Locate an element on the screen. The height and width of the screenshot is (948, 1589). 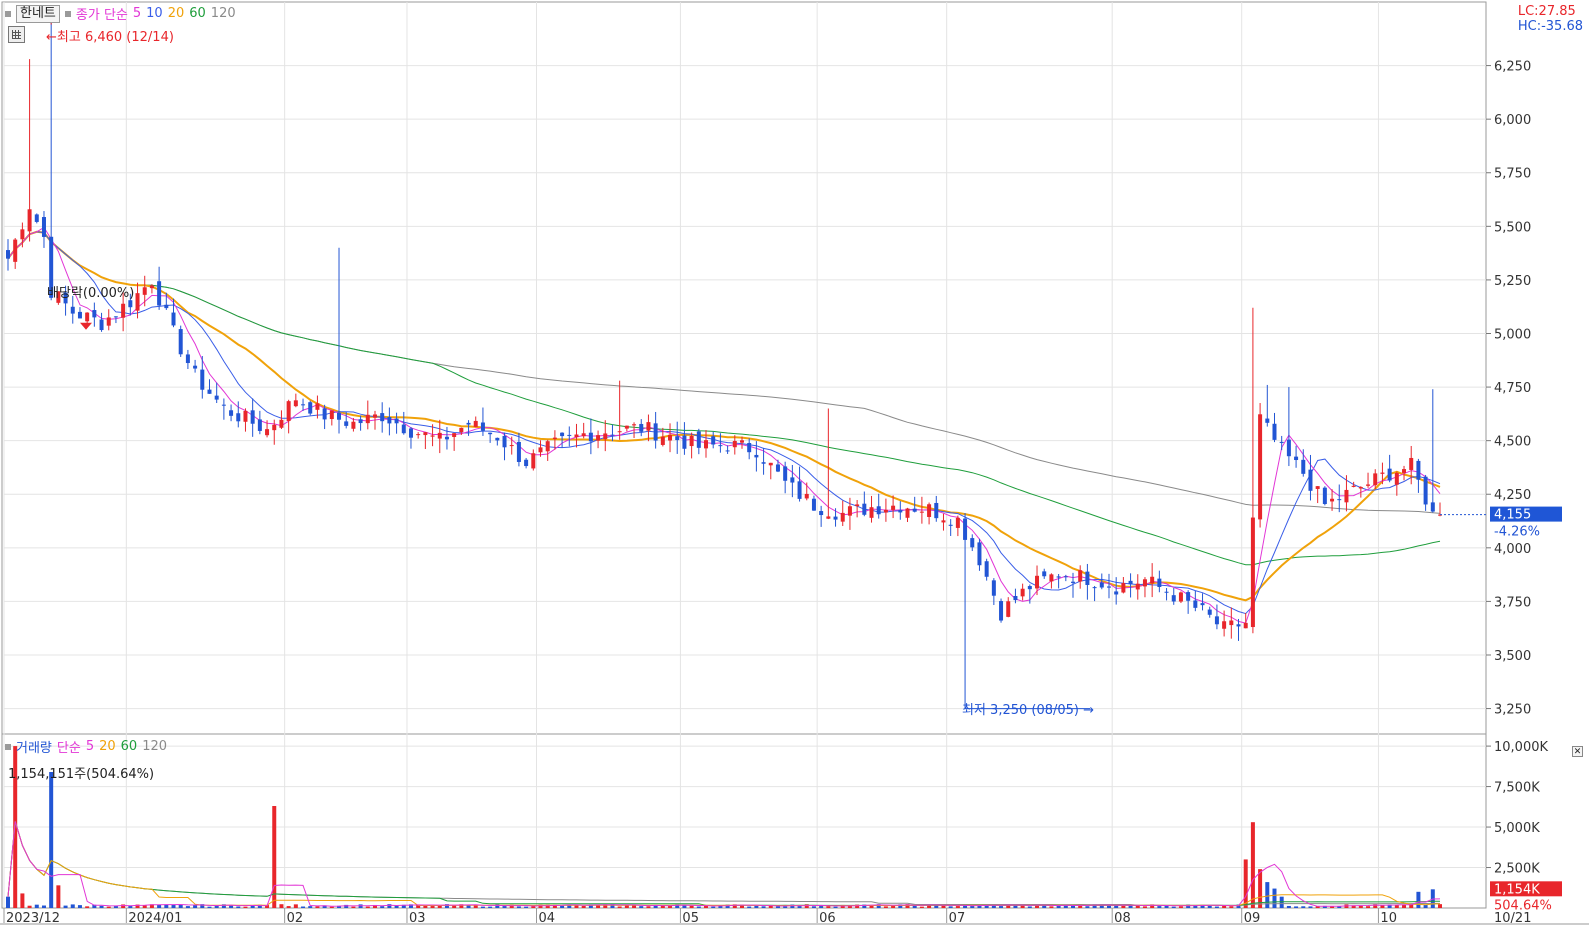
vol-ma120-period: 120 is located at coordinates (154, 746).